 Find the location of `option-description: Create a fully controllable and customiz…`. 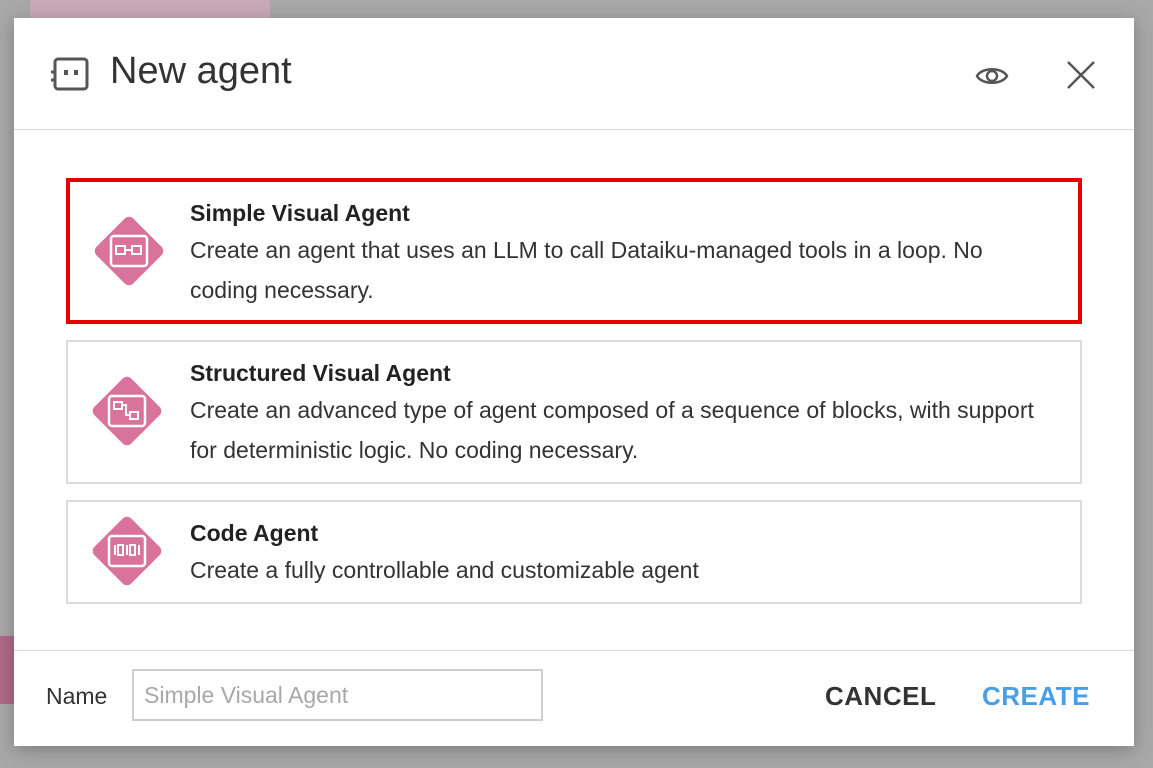

option-description: Create a fully controllable and customiz… is located at coordinates (444, 570).